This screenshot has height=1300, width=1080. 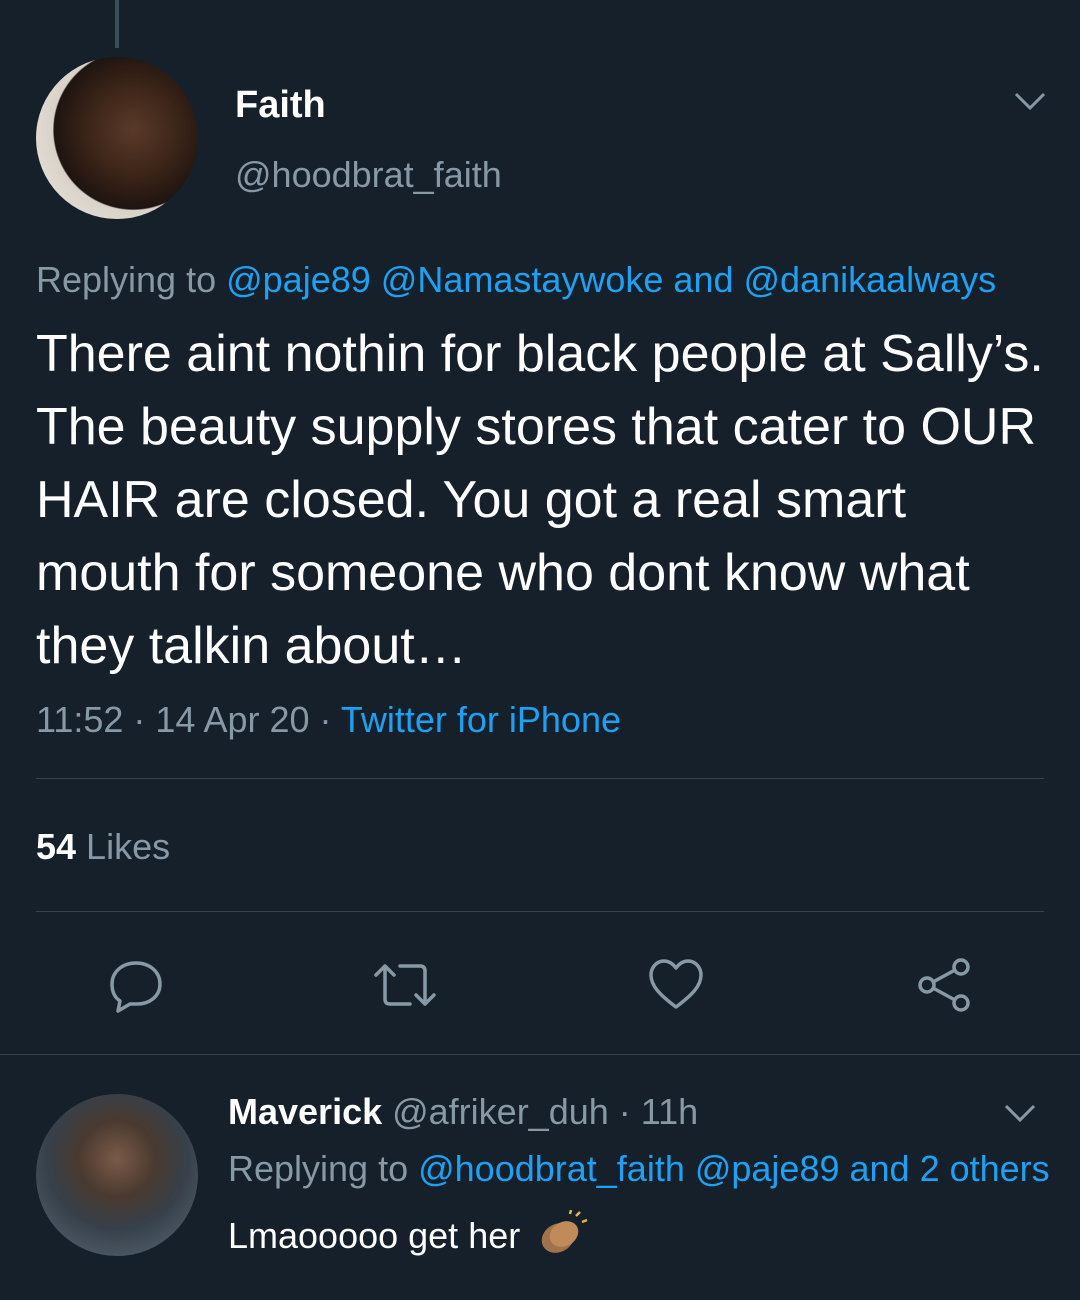 I want to click on reply-author-handle: @afriker_duh, so click(x=495, y=1111).